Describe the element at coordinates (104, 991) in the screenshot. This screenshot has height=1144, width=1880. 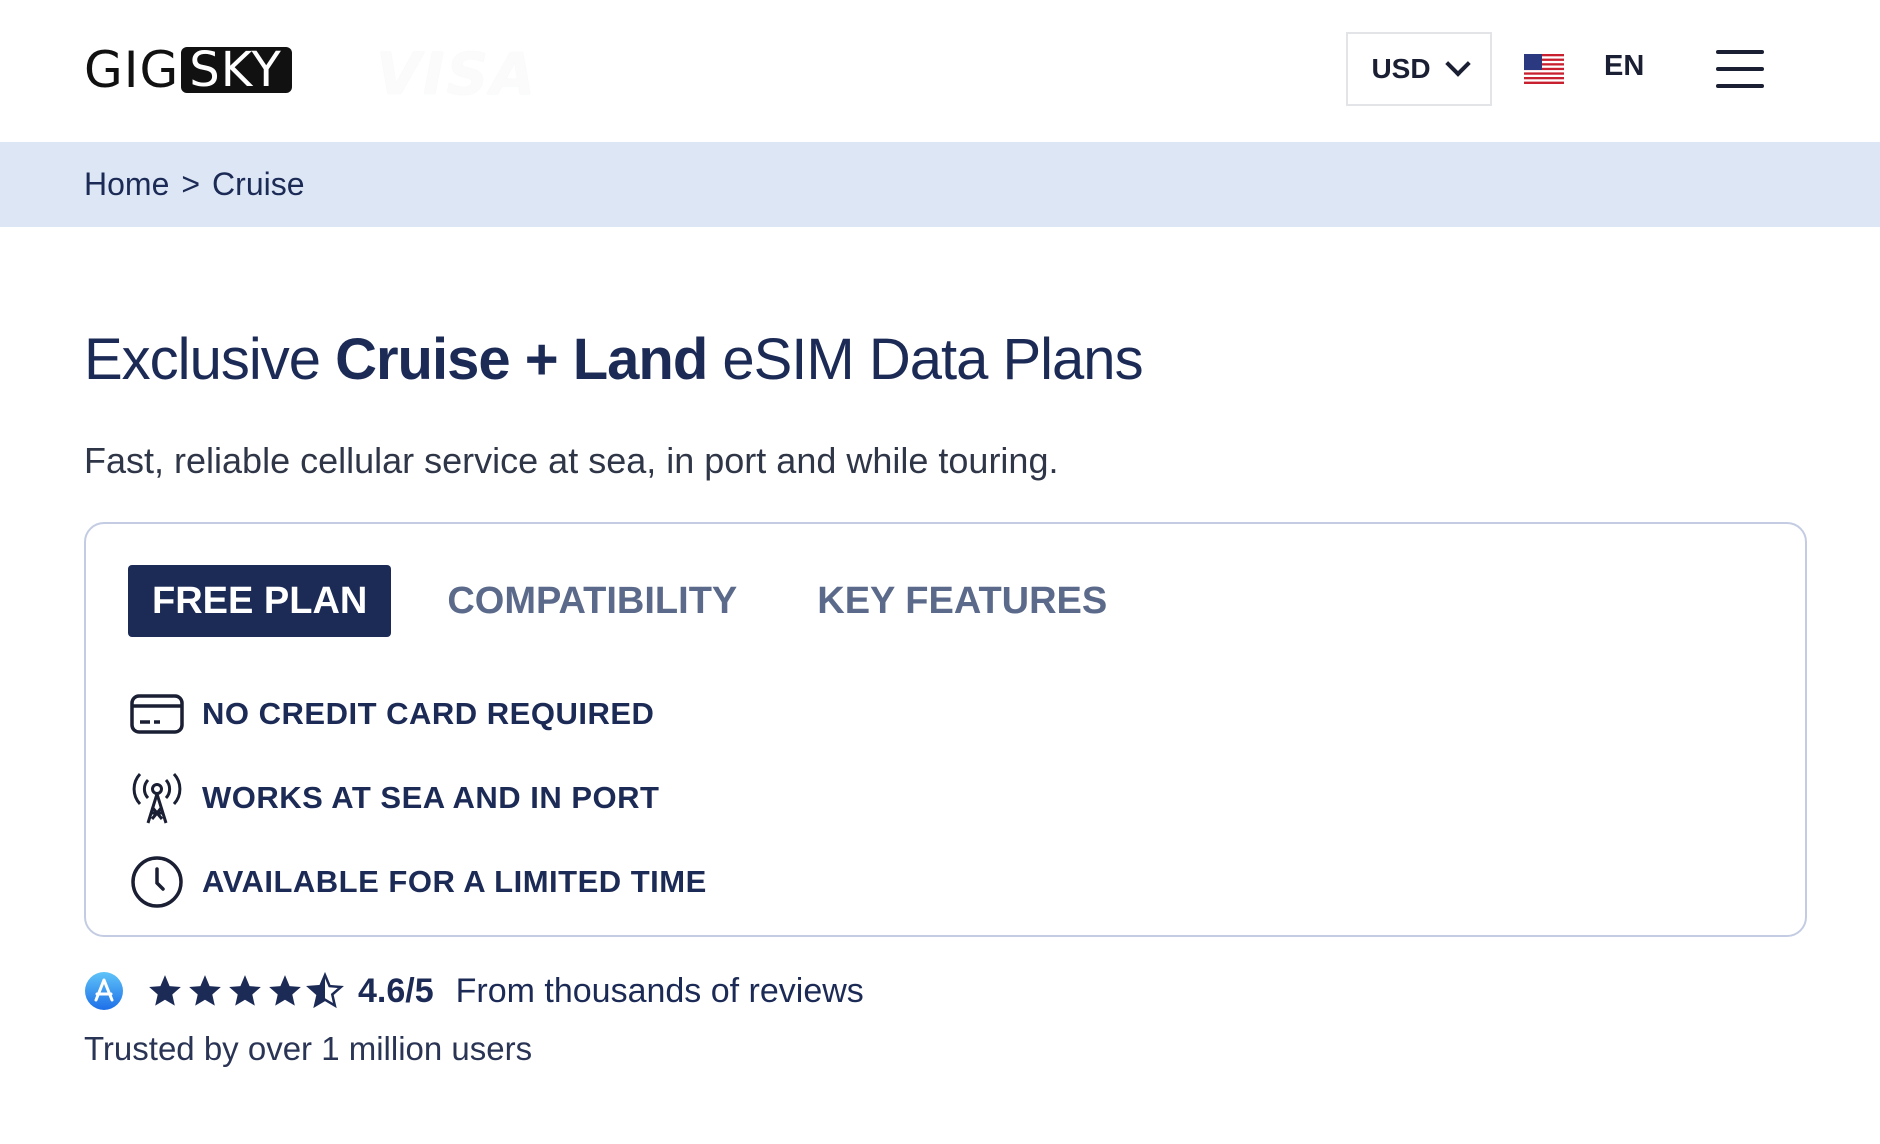
I see `app-store-icon` at that location.